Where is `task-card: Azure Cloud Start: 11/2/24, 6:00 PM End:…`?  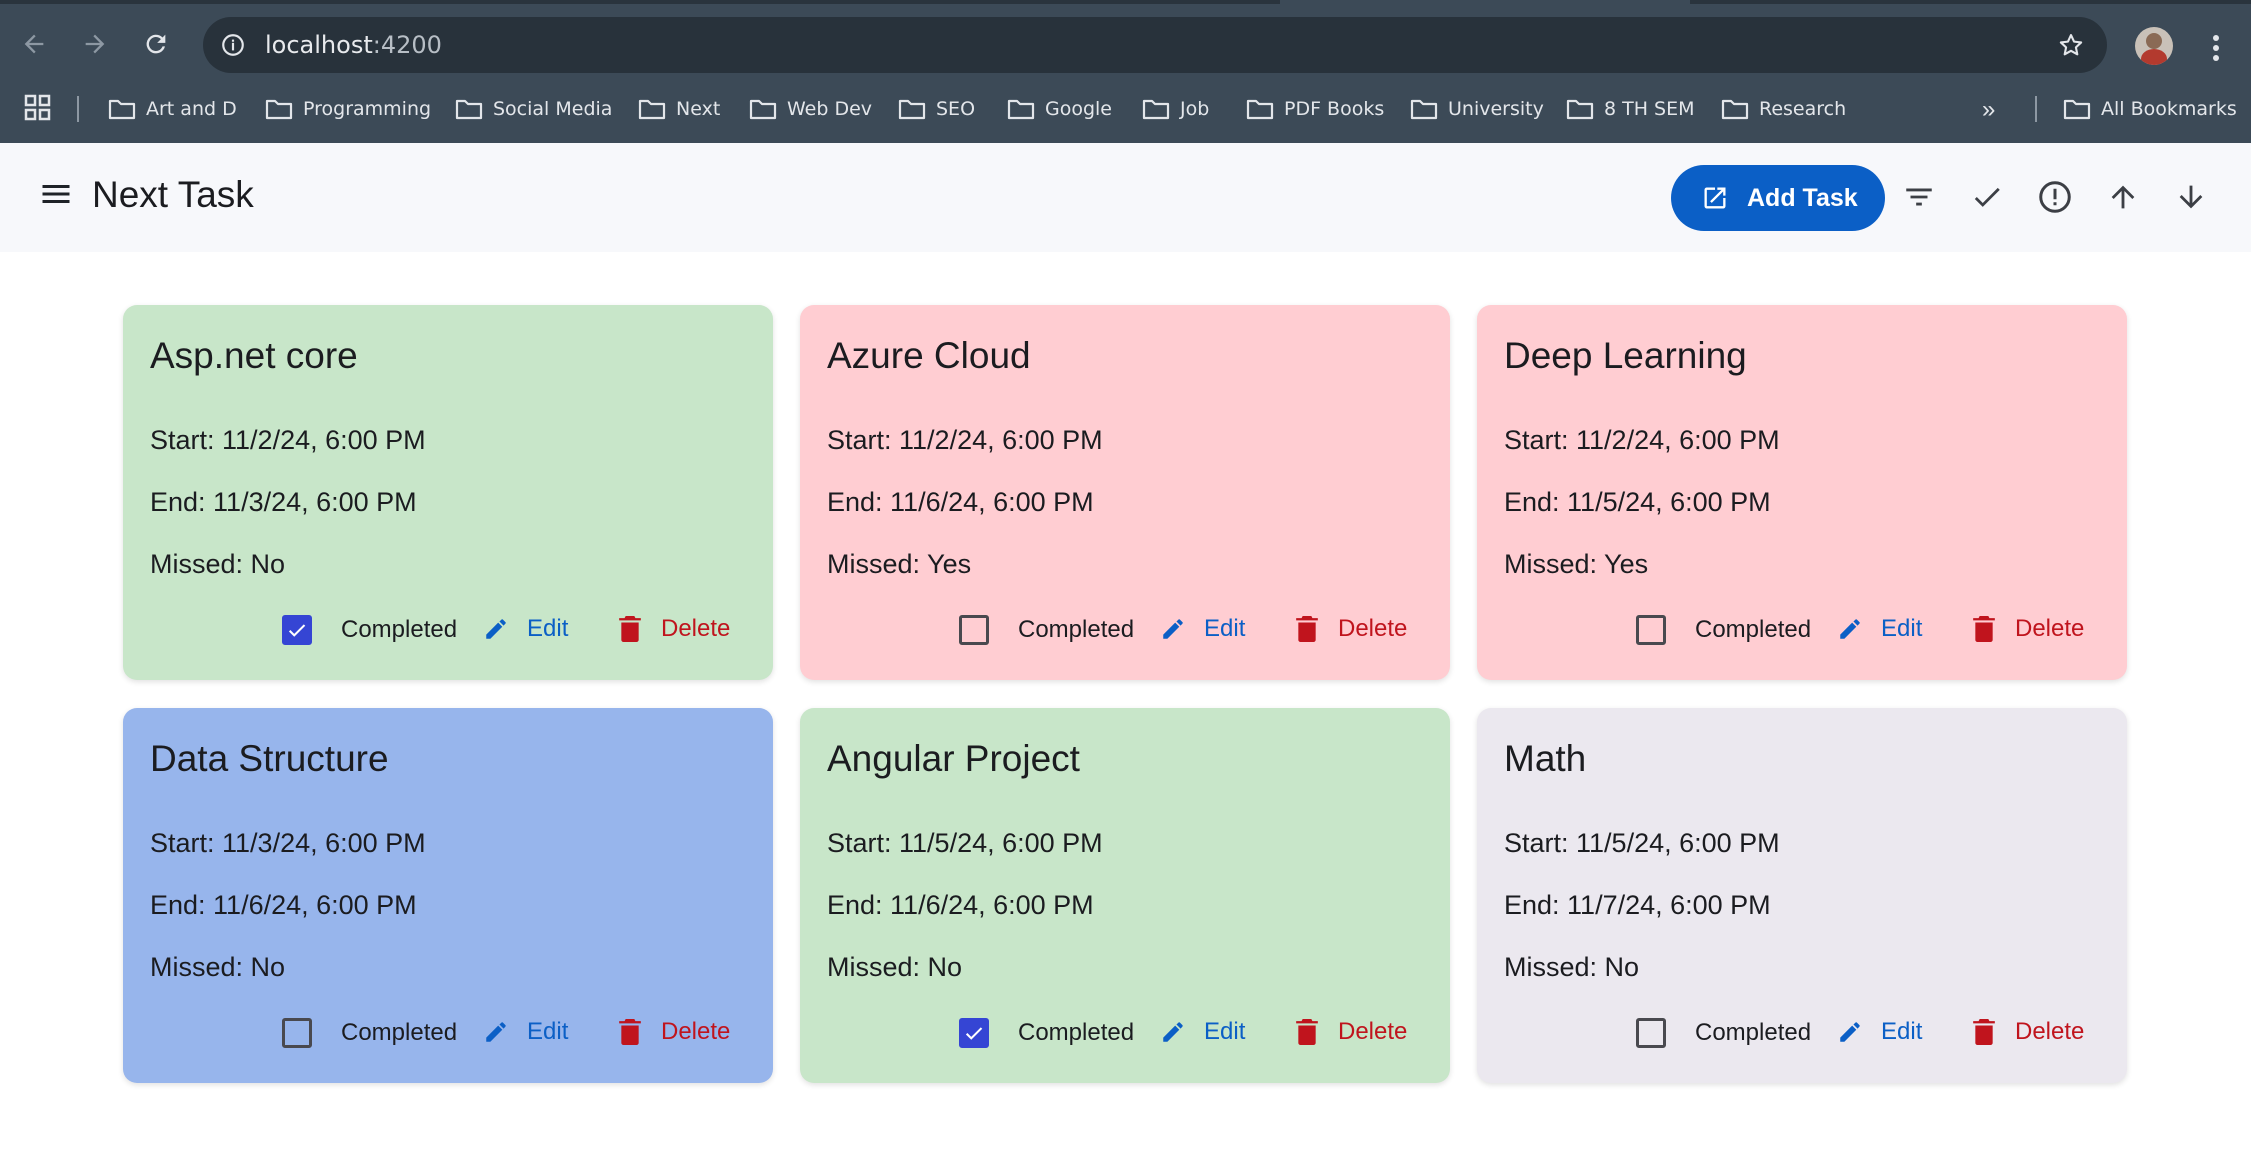 task-card: Azure Cloud Start: 11/2/24, 6:00 PM End:… is located at coordinates (1125, 492).